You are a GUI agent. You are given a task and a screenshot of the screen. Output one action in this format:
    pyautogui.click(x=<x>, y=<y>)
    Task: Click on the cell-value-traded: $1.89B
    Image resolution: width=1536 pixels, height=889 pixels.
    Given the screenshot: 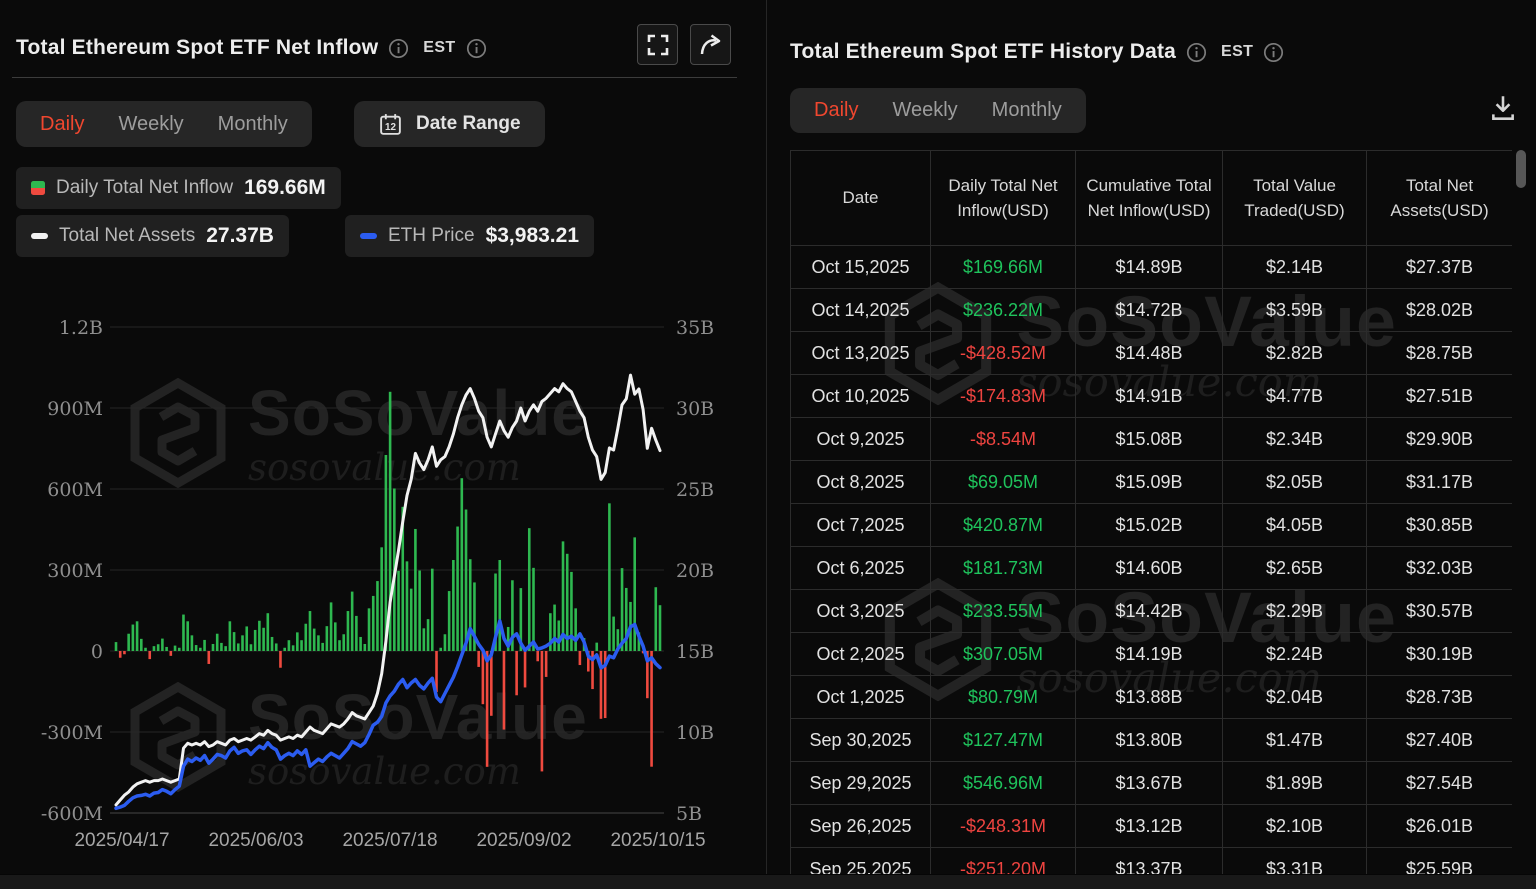 What is the action you would take?
    pyautogui.click(x=1294, y=783)
    